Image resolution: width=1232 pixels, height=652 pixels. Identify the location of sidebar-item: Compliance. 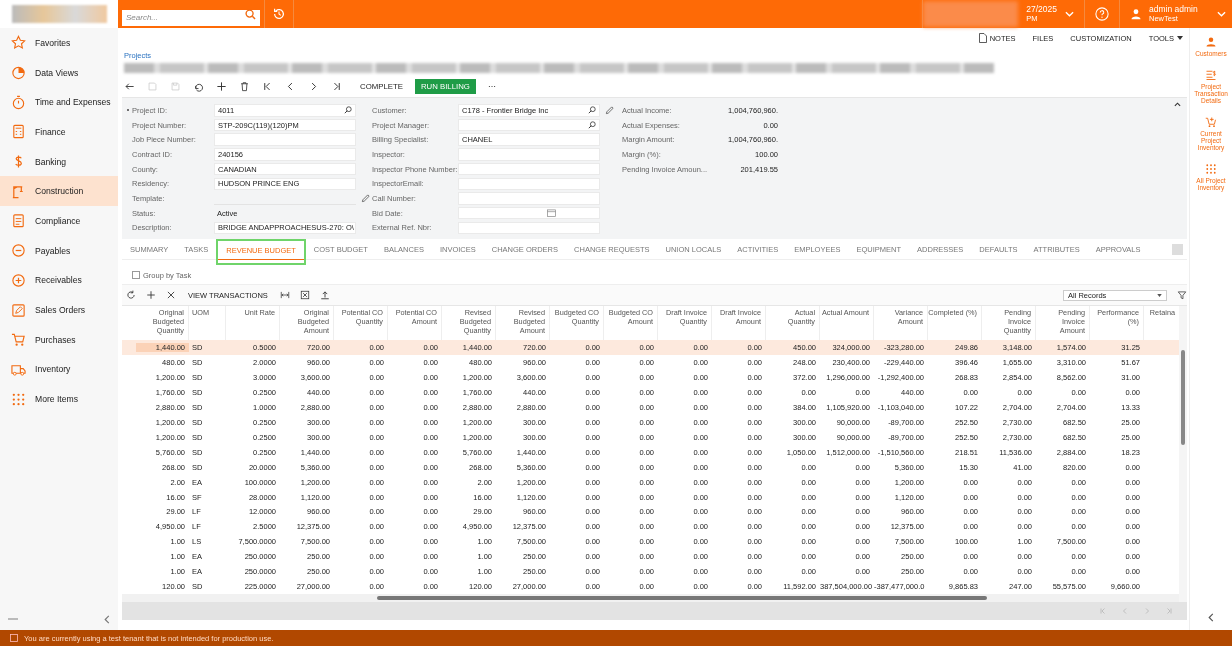
(59, 221).